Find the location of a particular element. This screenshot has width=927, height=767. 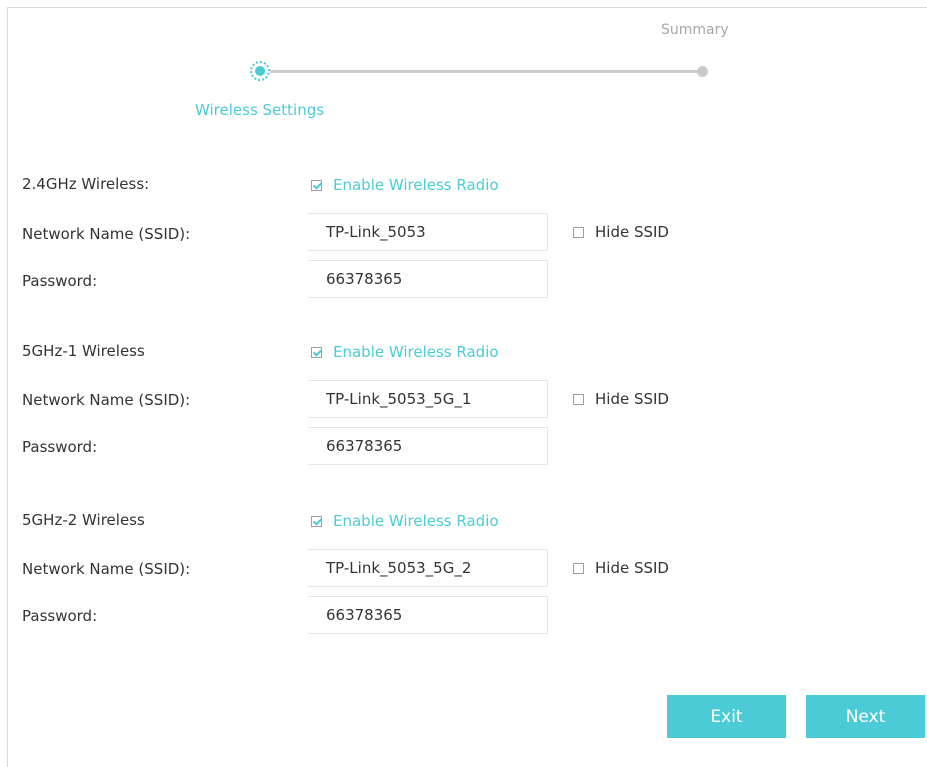

password-field-5ghz1: 66378365 is located at coordinates (428, 446).